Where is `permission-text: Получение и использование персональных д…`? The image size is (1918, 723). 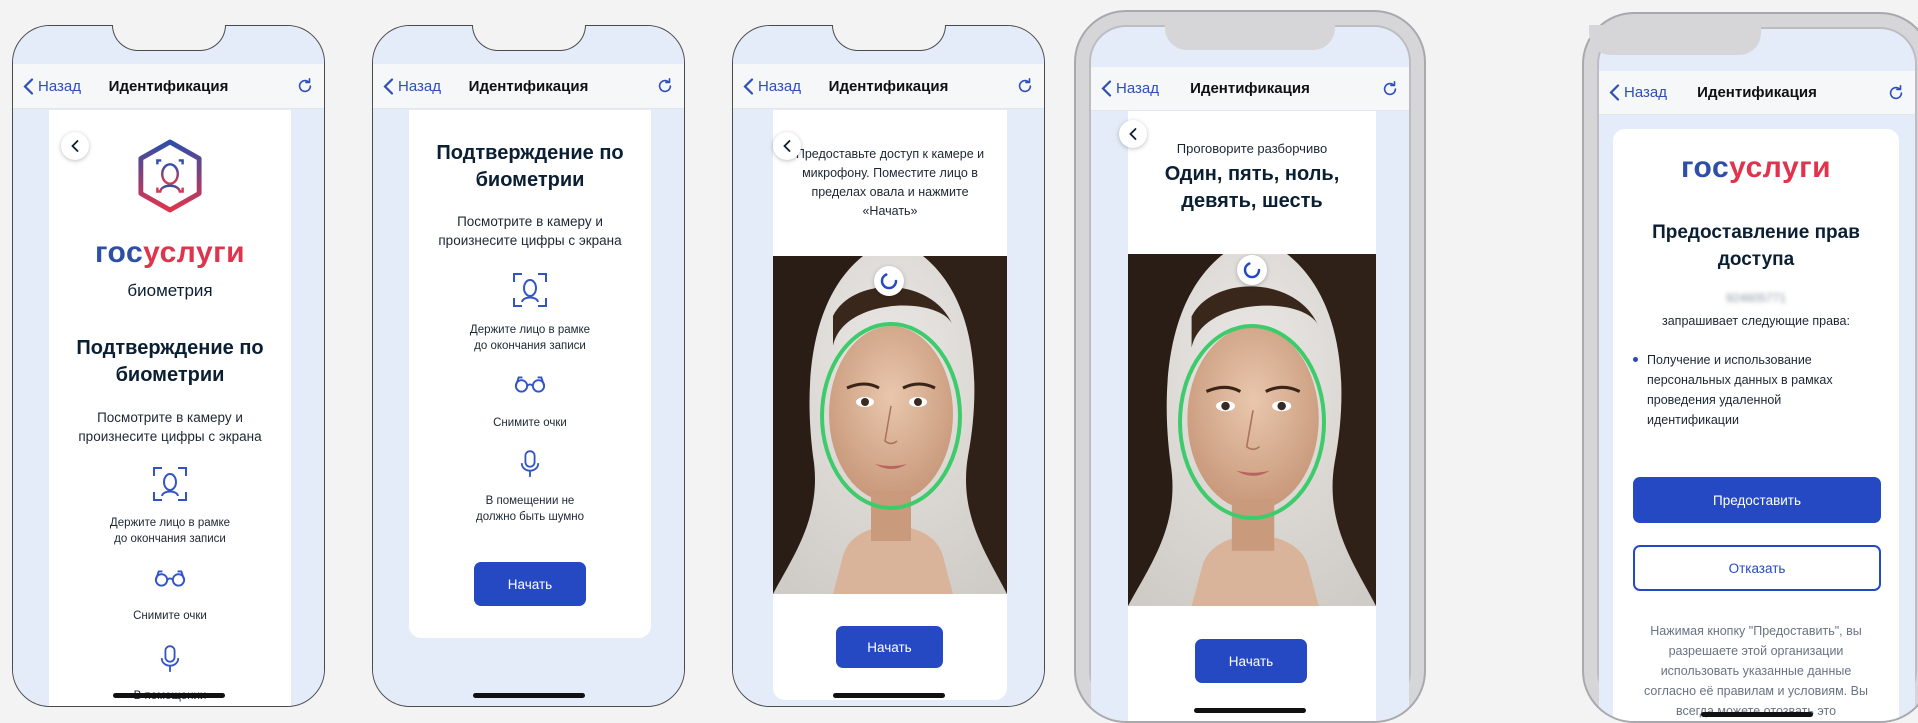 permission-text: Получение и использование персональных д… is located at coordinates (1740, 390).